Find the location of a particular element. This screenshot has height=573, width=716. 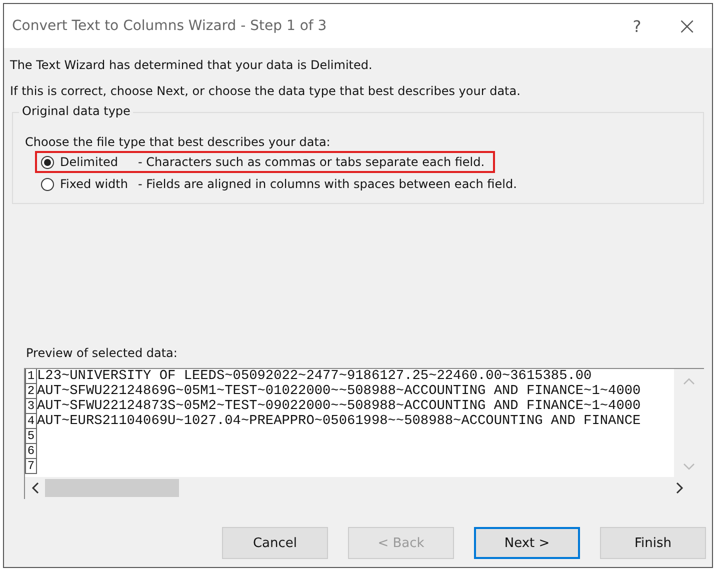

data-line: AUT~EURS21104069U~1027.04~PREAPPRO~05061998~~508988~ACCOUNTING AND FINANCE is located at coordinates (339, 421).